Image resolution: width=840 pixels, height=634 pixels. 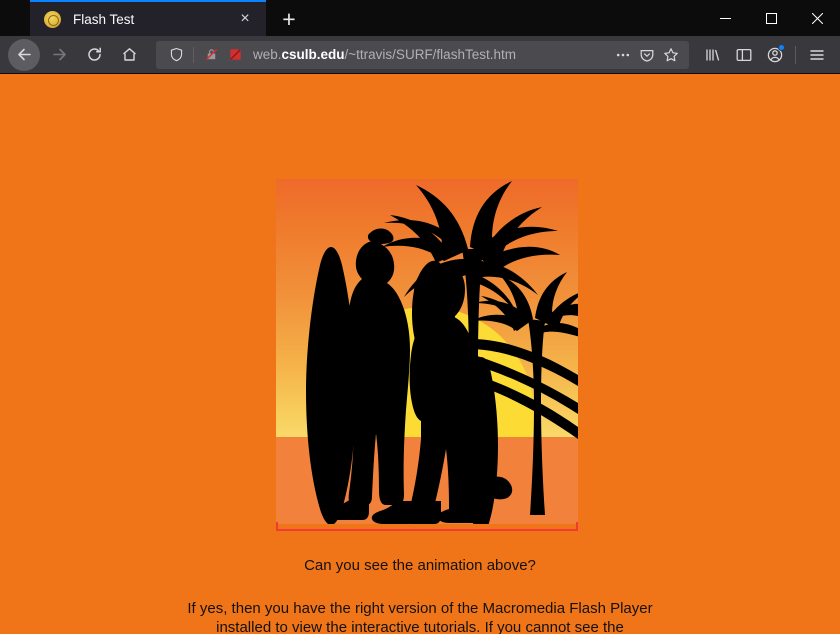 I want to click on url-host: csulb.edu, so click(x=313, y=54).